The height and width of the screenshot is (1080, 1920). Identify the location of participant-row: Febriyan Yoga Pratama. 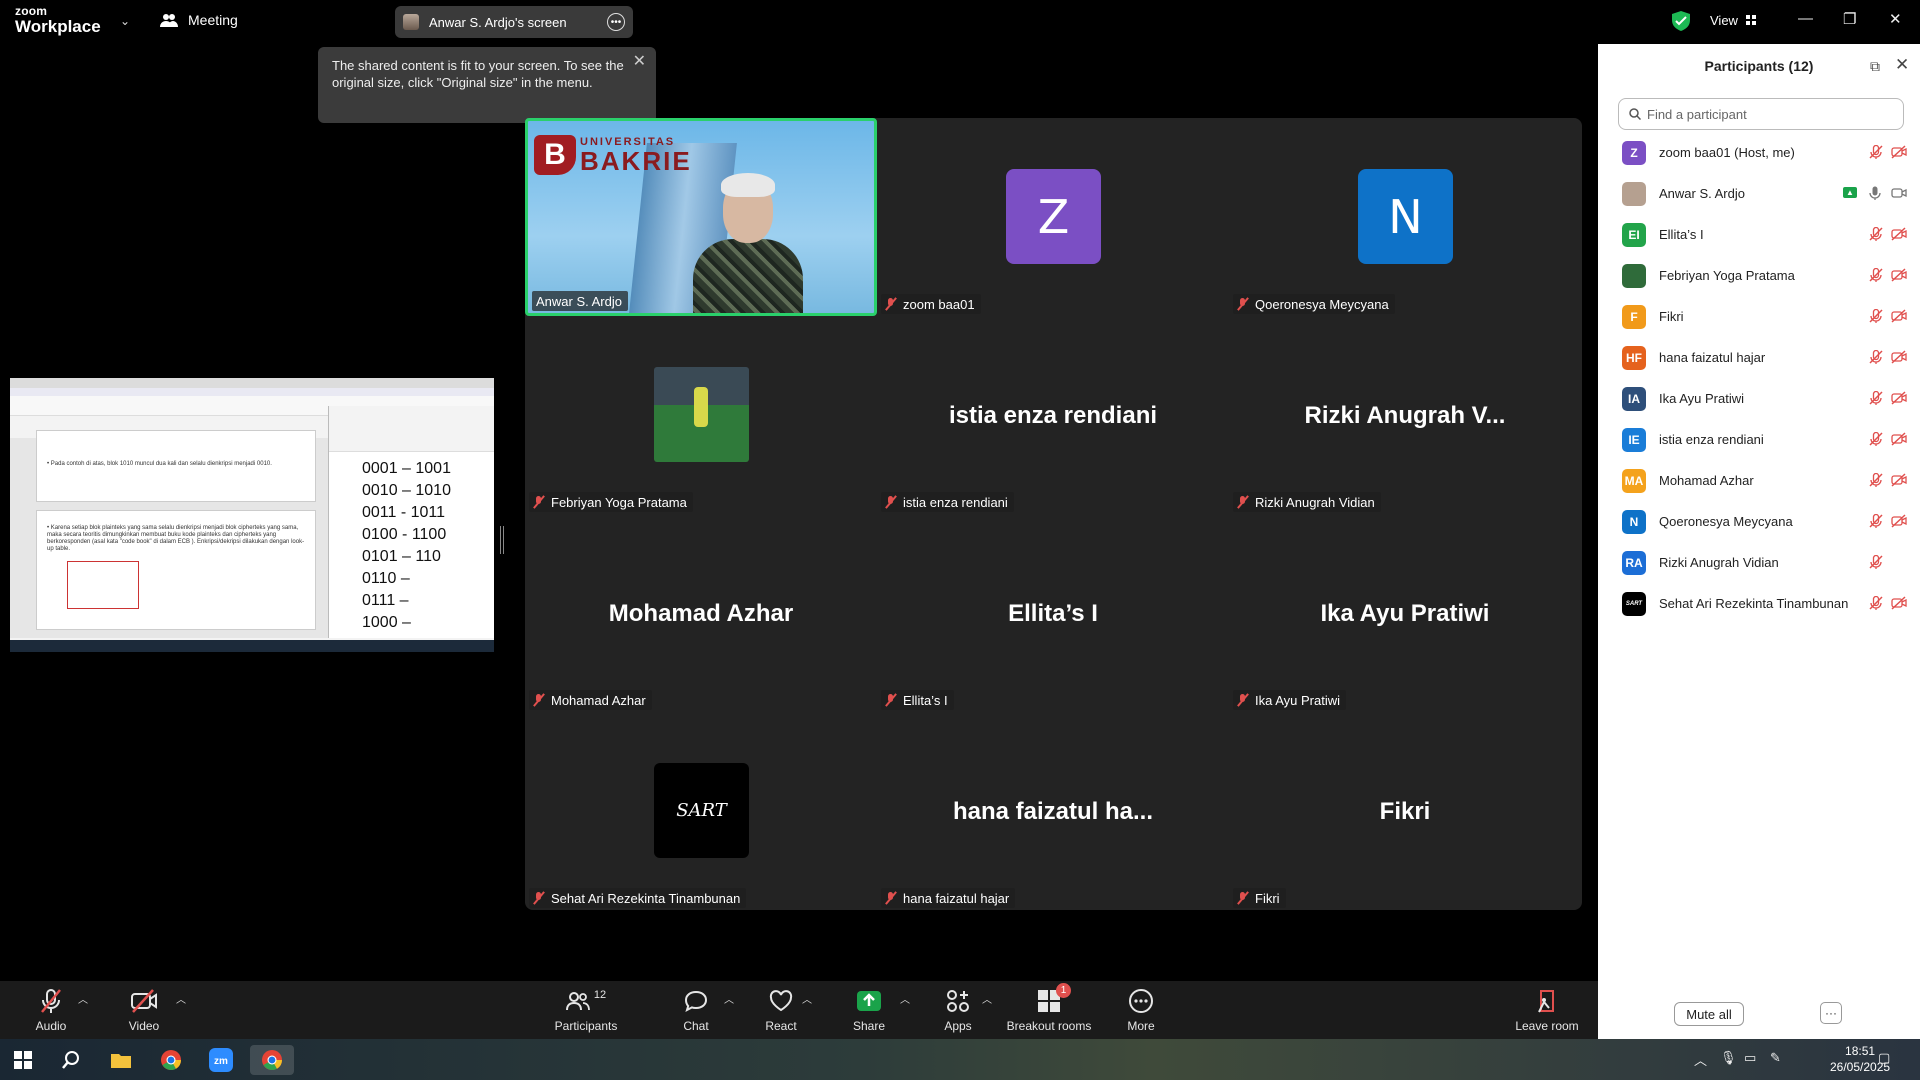
(1759, 275).